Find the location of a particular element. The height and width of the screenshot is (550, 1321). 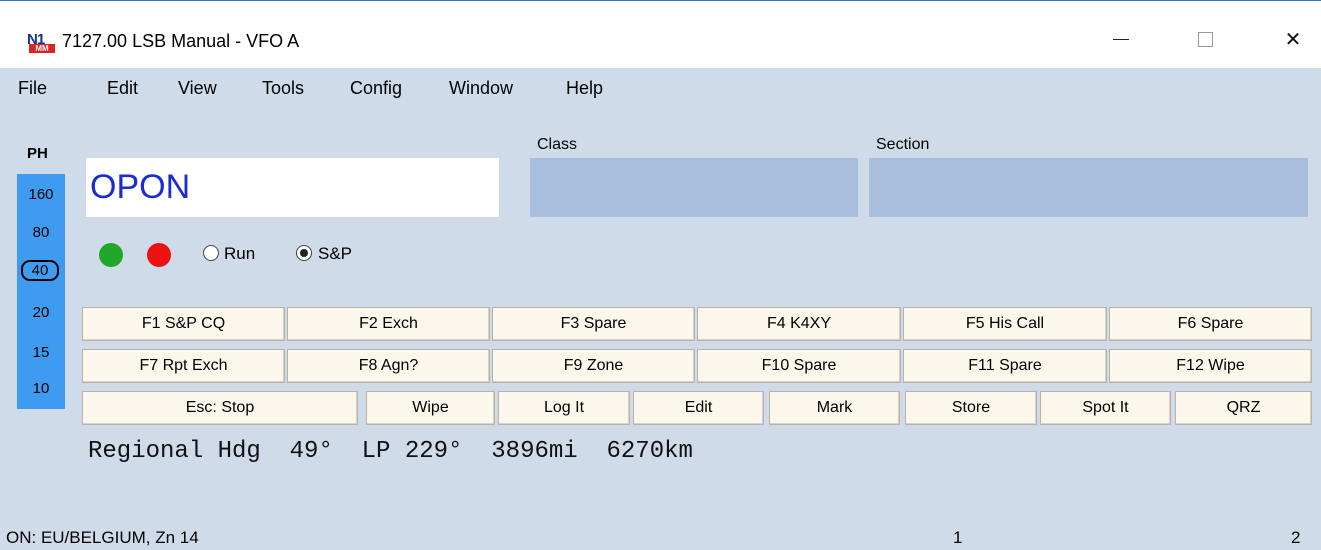

app-logo-icon: N1 MM is located at coordinates (42, 43).